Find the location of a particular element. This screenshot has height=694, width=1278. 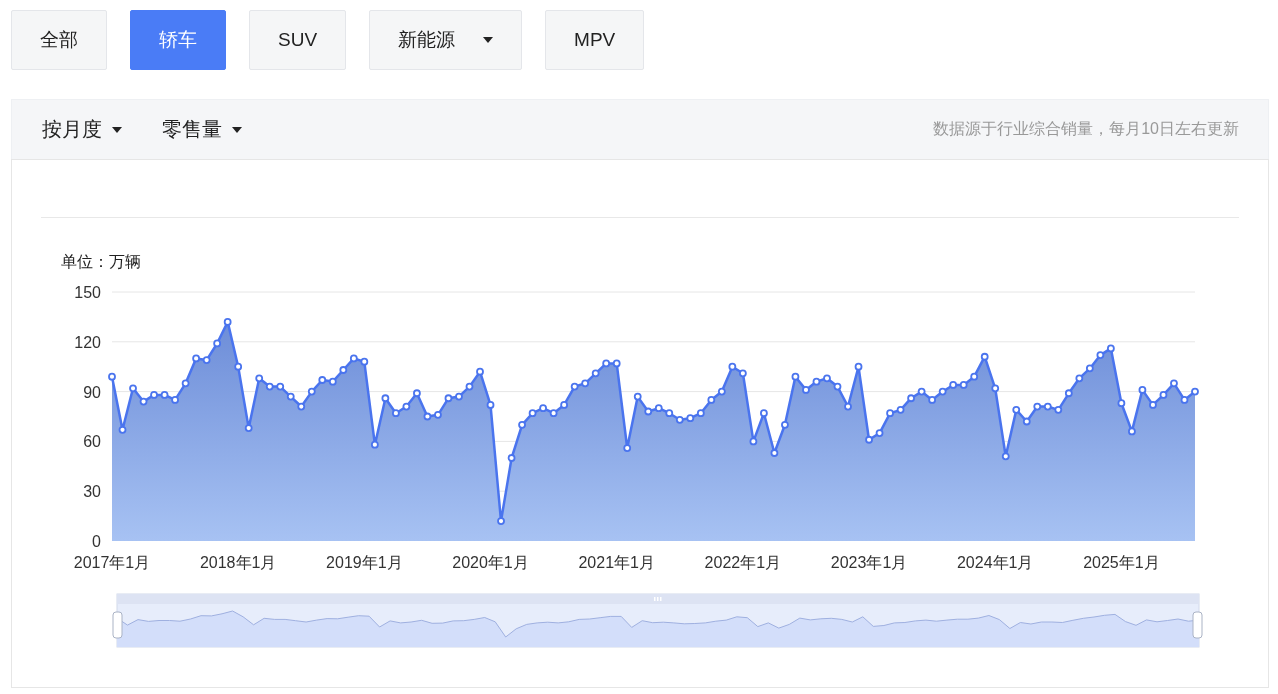

axis-tick-label: 2020年1月 is located at coordinates (490, 562).